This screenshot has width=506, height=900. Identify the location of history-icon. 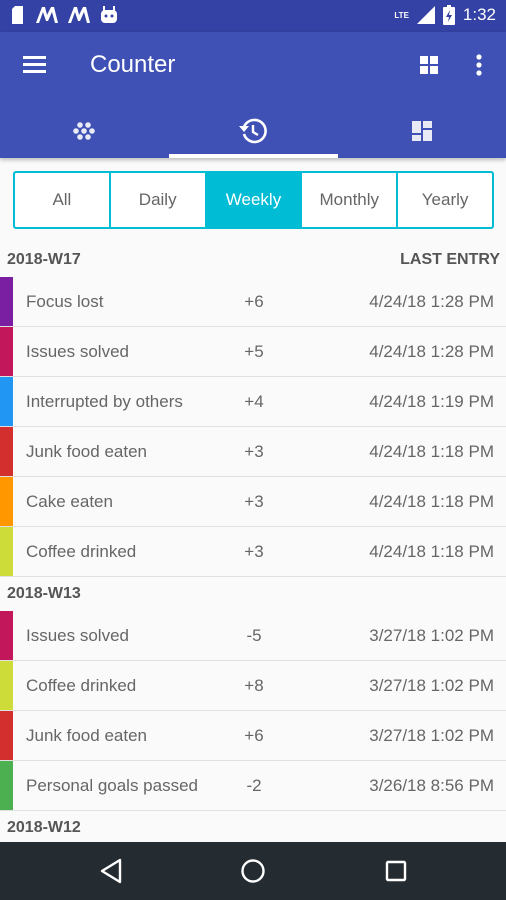
(253, 131).